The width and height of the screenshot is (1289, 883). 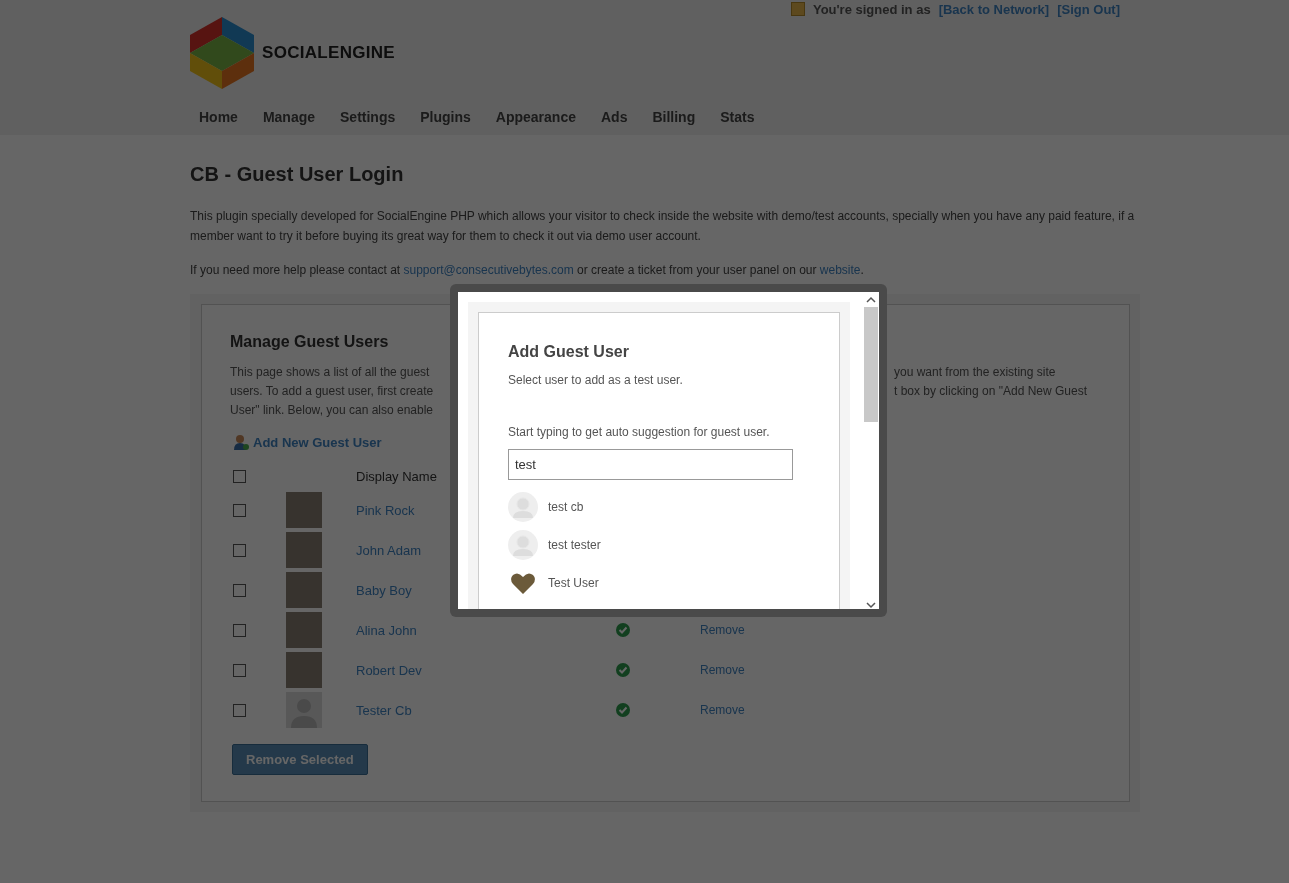 What do you see at coordinates (292, 117) in the screenshot?
I see `nav-item: Manage` at bounding box center [292, 117].